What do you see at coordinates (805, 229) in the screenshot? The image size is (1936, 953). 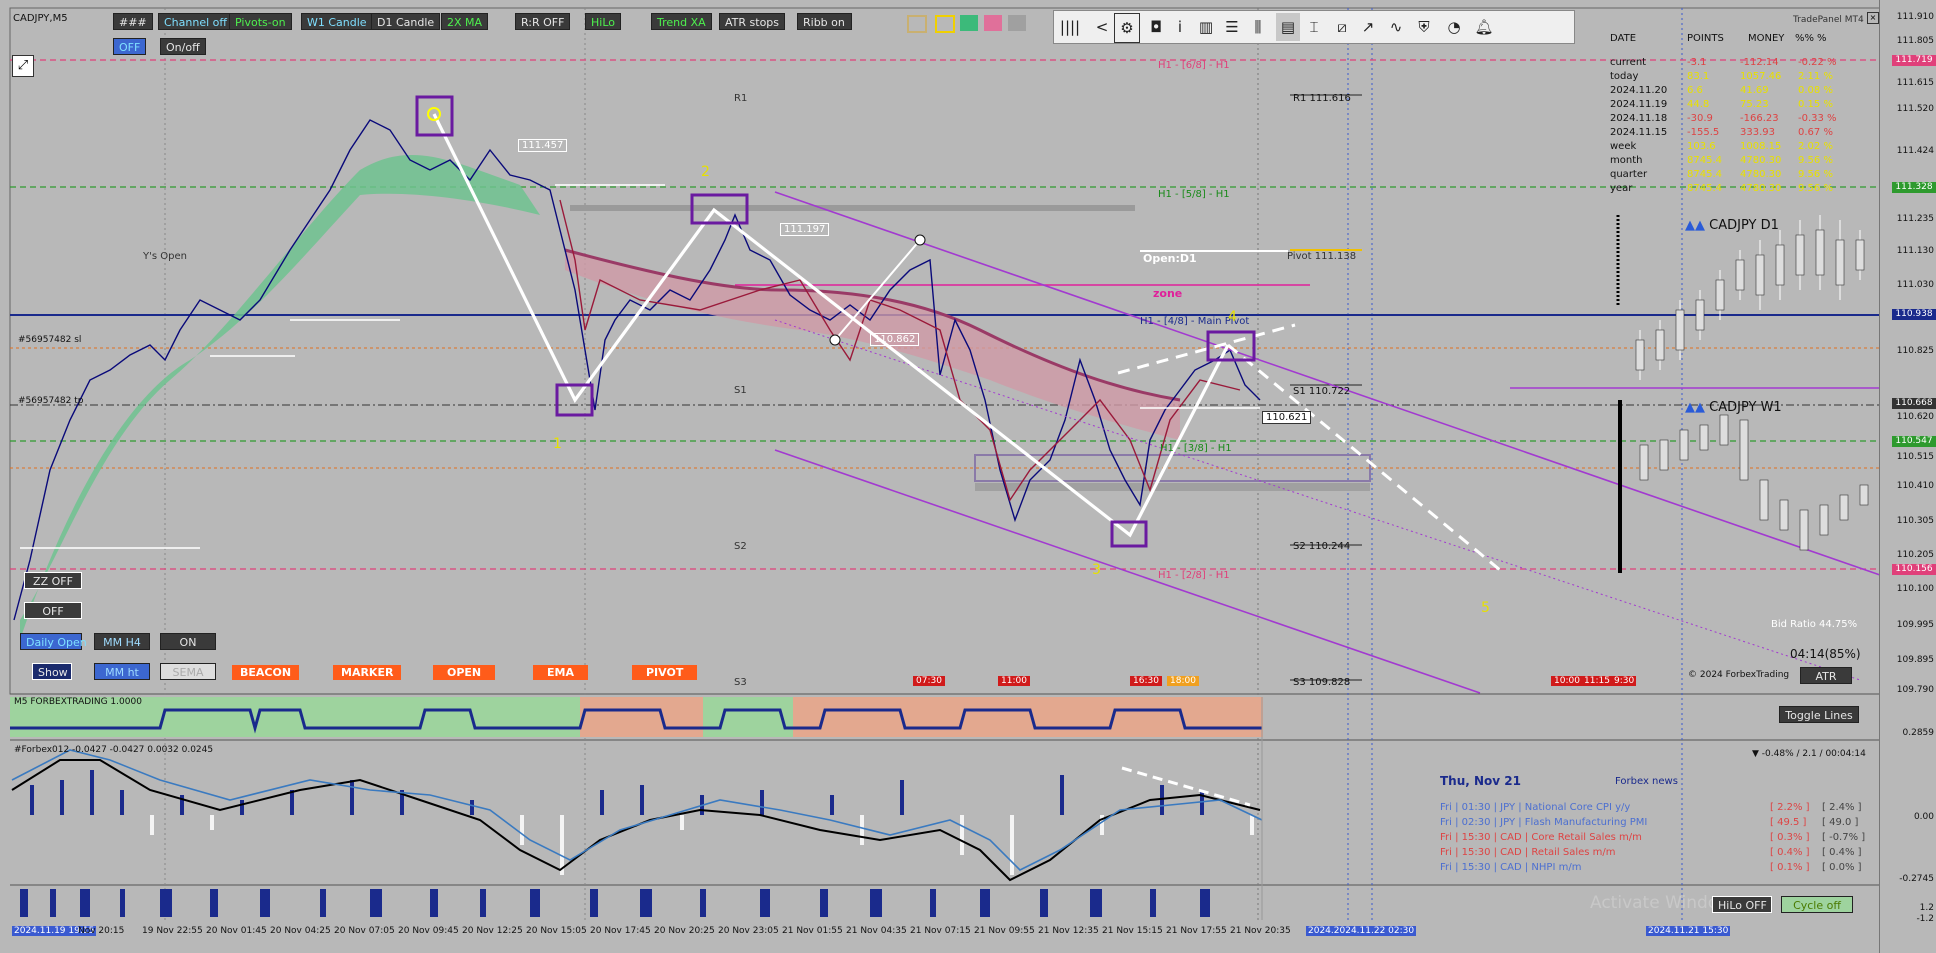 I see `price-note-2: 111.197` at bounding box center [805, 229].